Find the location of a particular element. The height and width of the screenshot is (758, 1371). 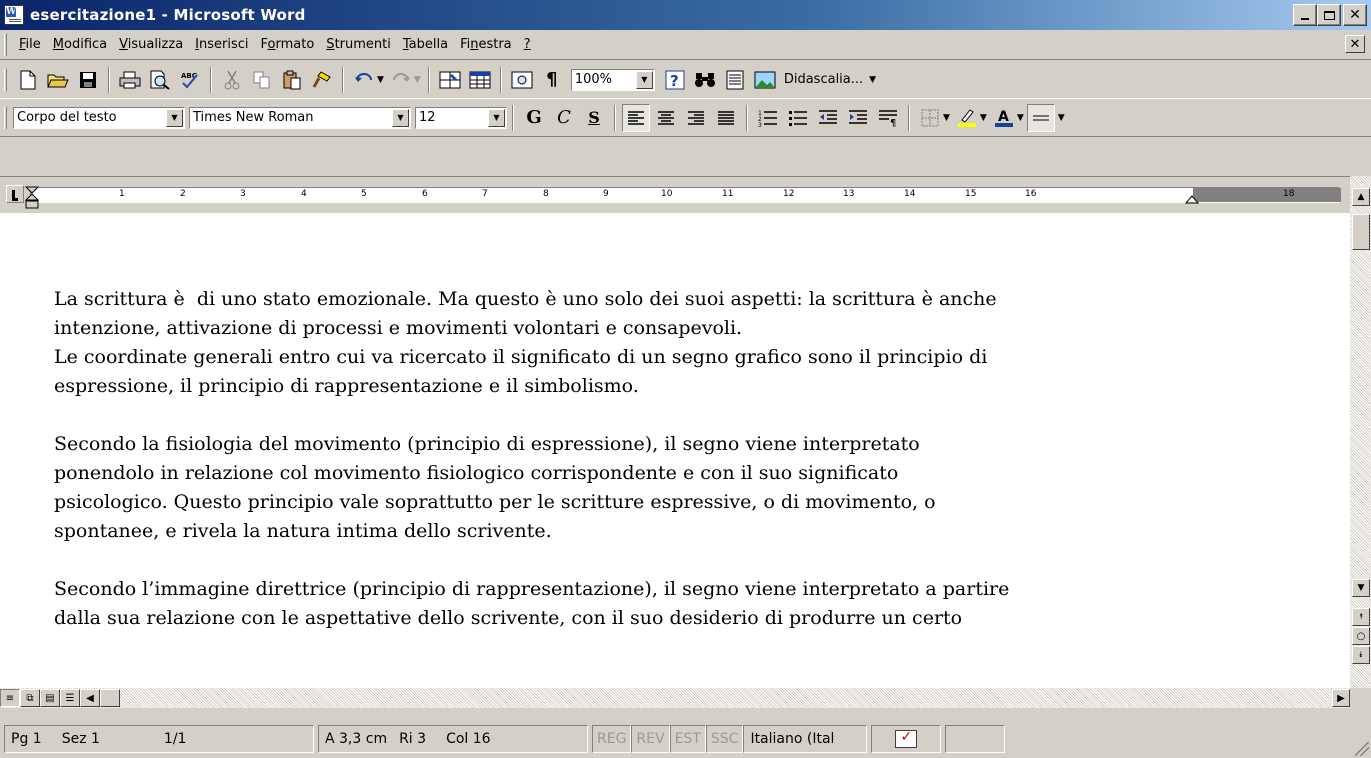

insert-table-button is located at coordinates (480, 80).